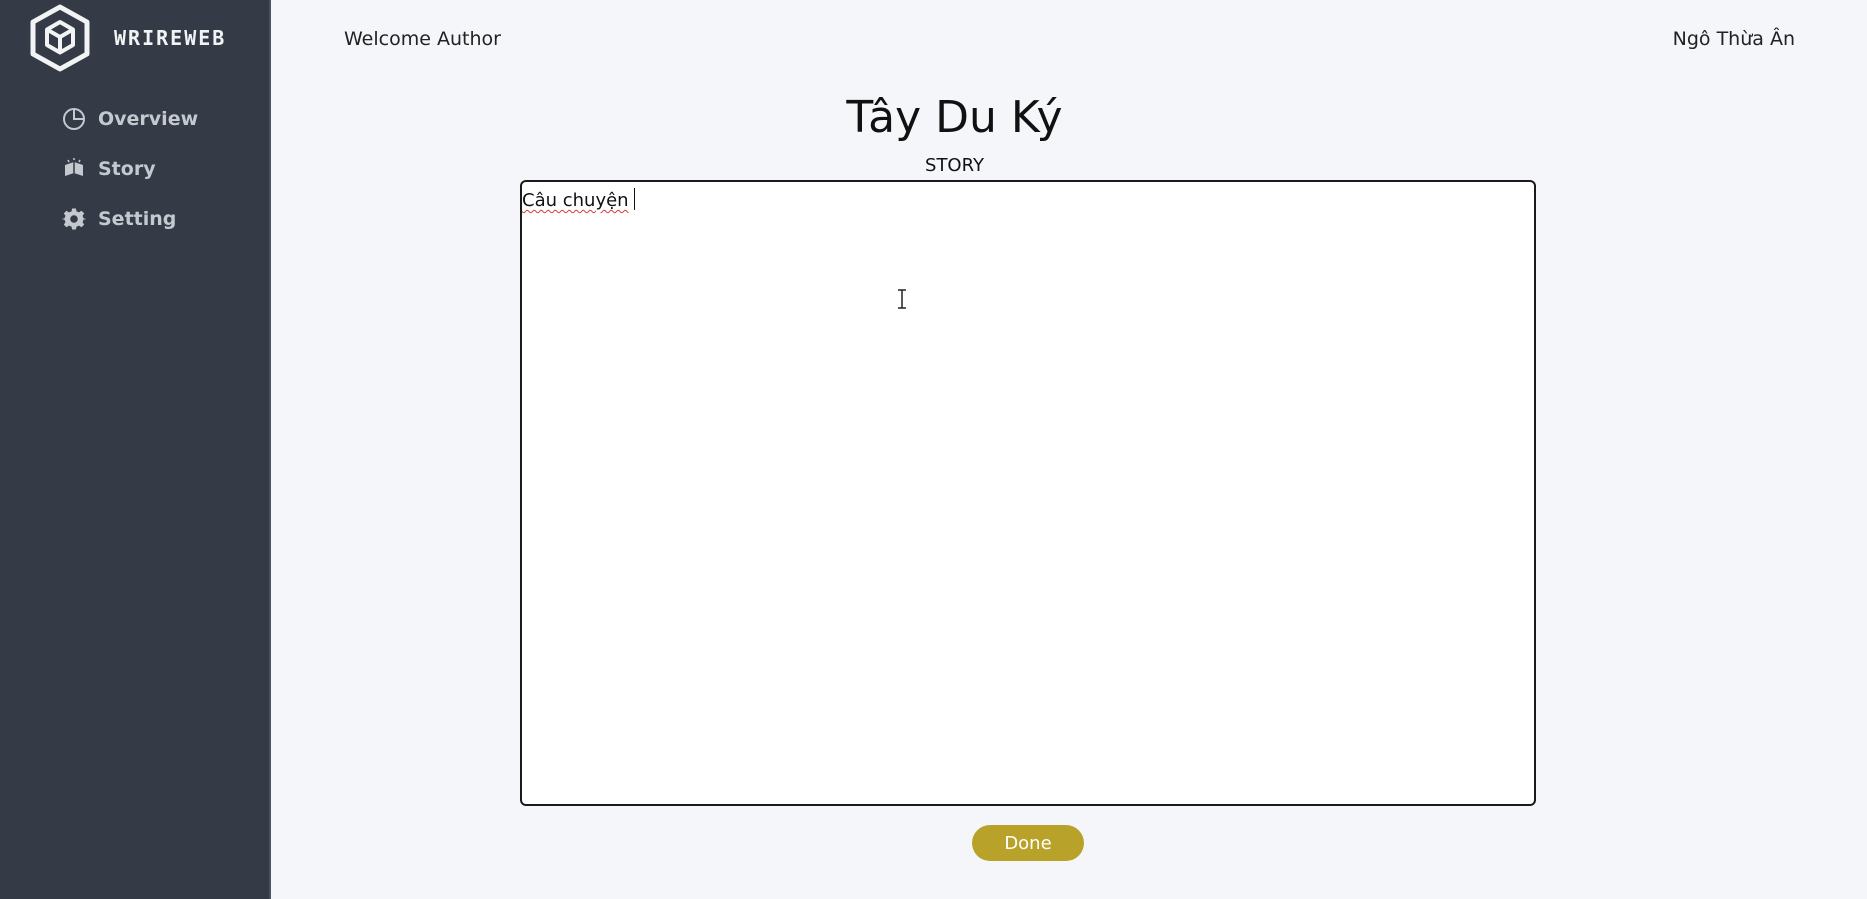 Image resolution: width=1867 pixels, height=899 pixels. Describe the element at coordinates (148, 119) in the screenshot. I see `sidebar-item-label: Overview` at that location.